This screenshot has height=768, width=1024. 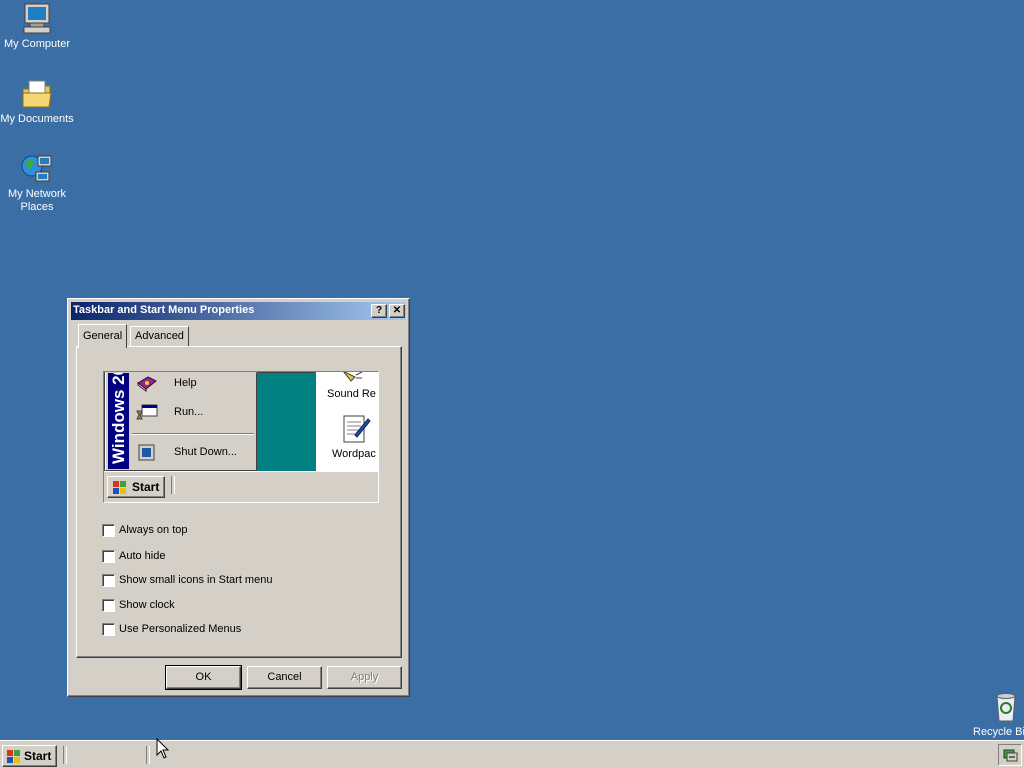 What do you see at coordinates (147, 453) in the screenshot?
I see `shutdown-icon` at bounding box center [147, 453].